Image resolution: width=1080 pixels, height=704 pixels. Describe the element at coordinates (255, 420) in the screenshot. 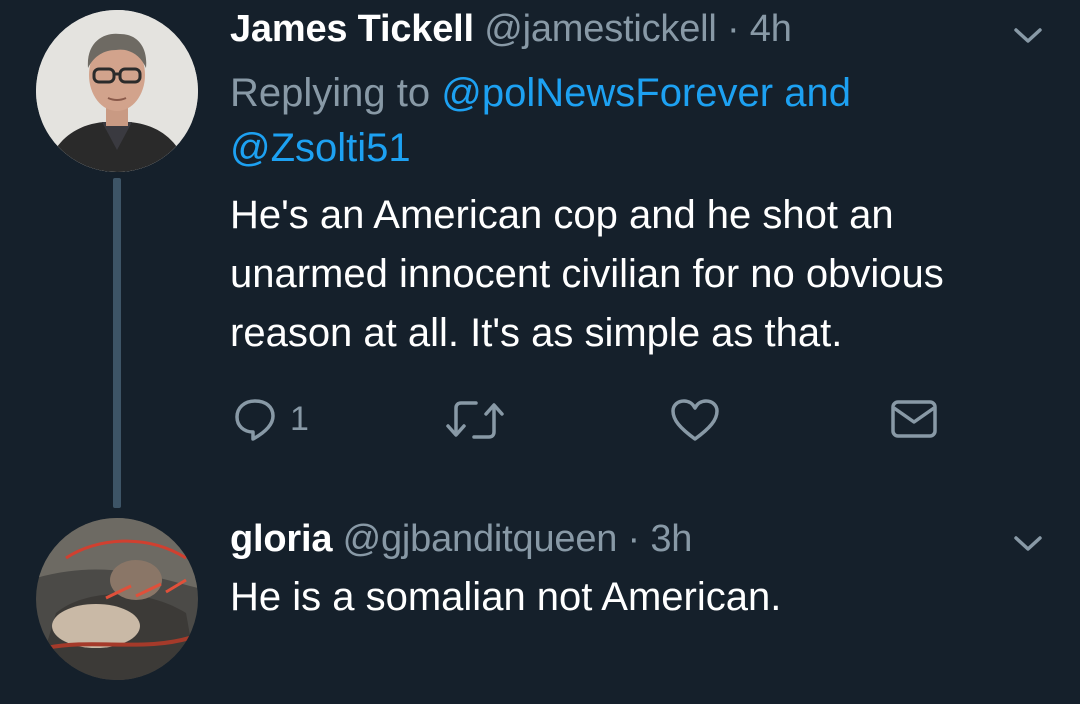

I see `reply-icon` at that location.